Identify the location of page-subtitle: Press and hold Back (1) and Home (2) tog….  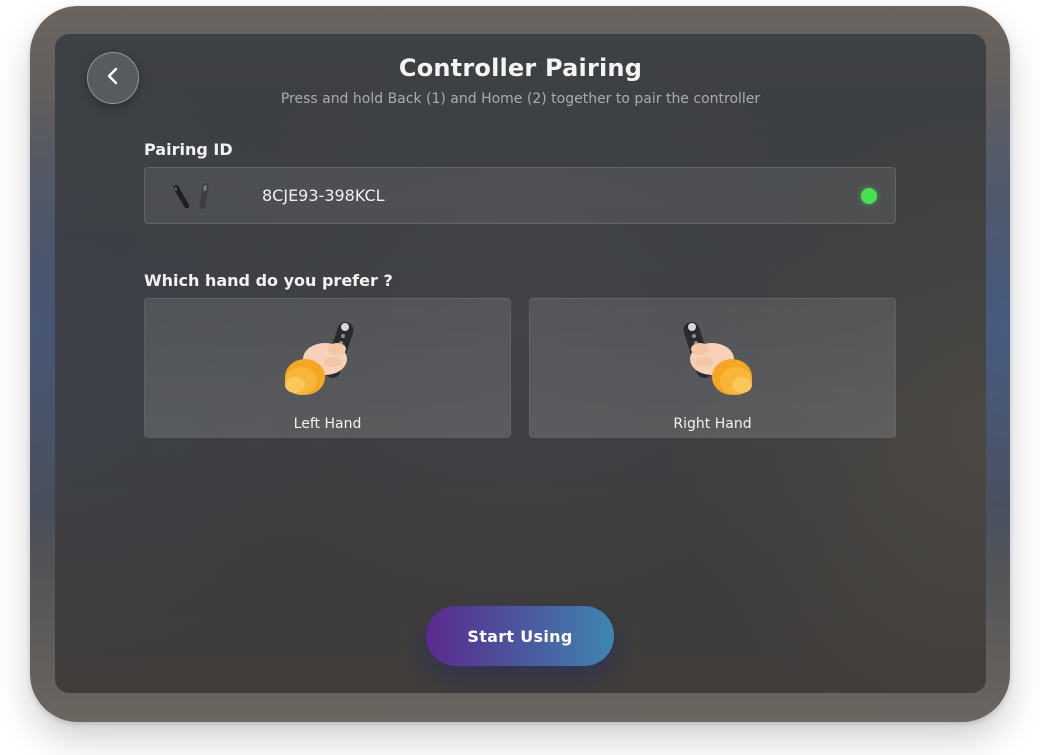
(520, 99).